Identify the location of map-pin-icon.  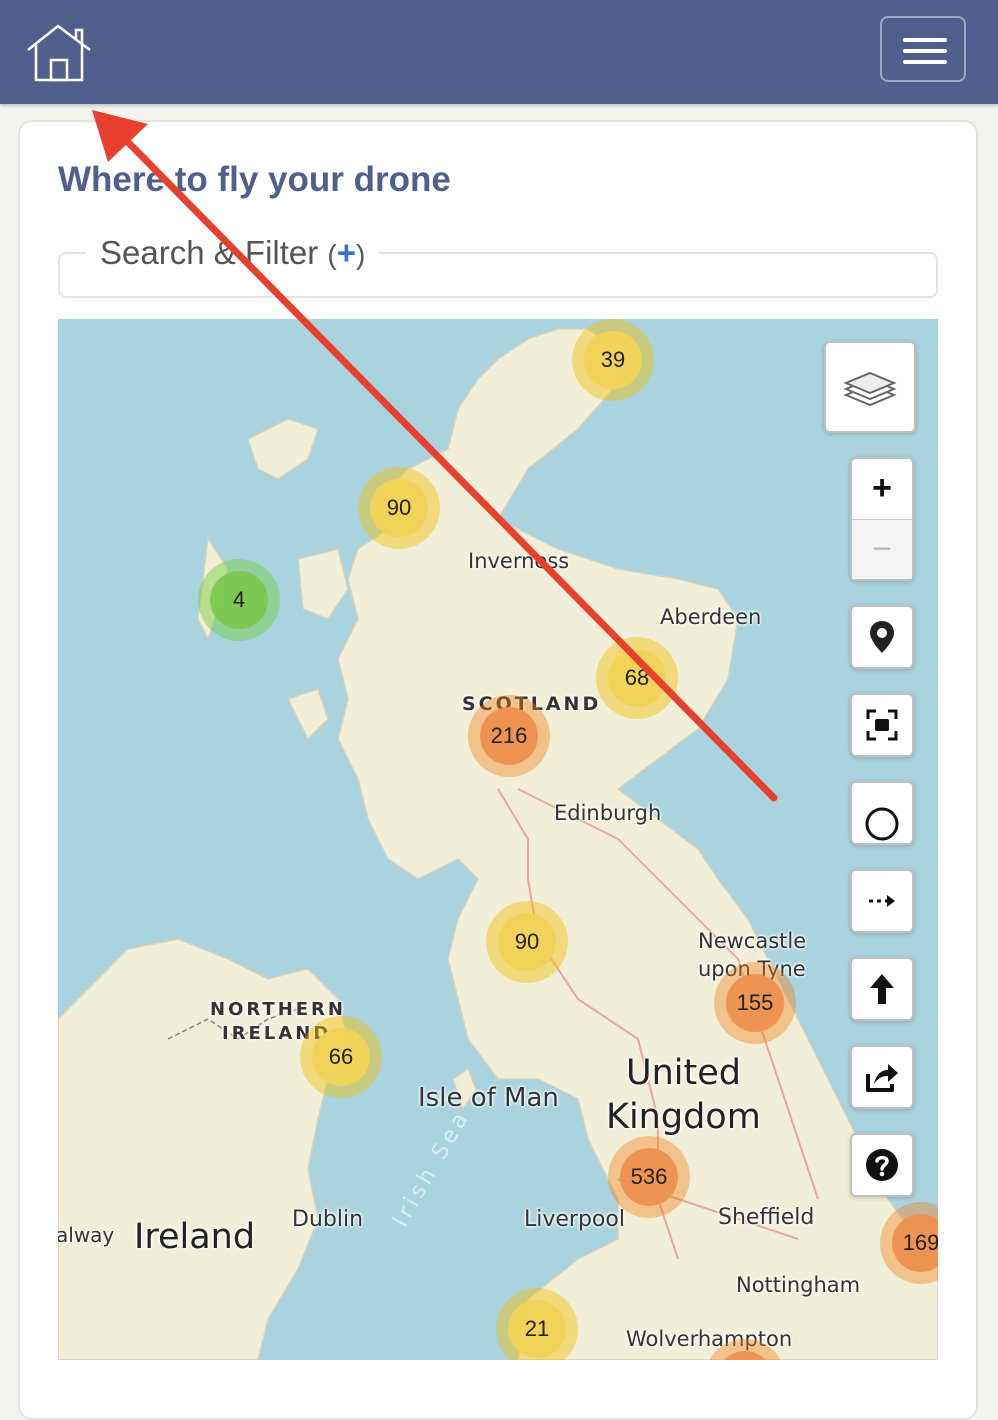
(882, 637).